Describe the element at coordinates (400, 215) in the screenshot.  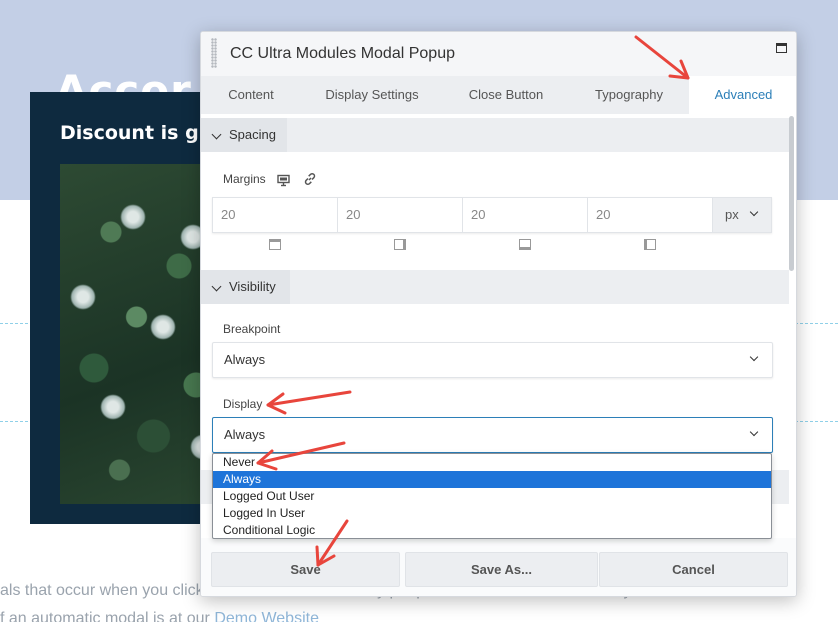
I see `margin-right-input: 20` at that location.